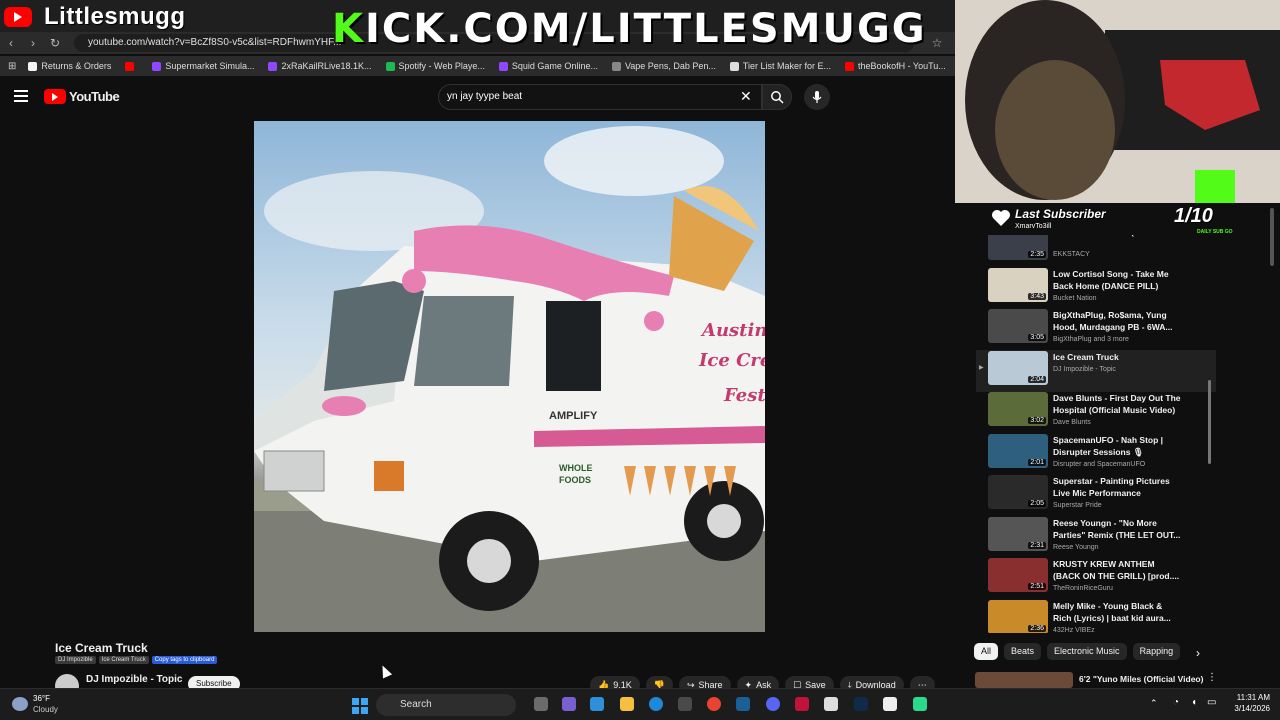  I want to click on photoshop-icon, so click(861, 704).